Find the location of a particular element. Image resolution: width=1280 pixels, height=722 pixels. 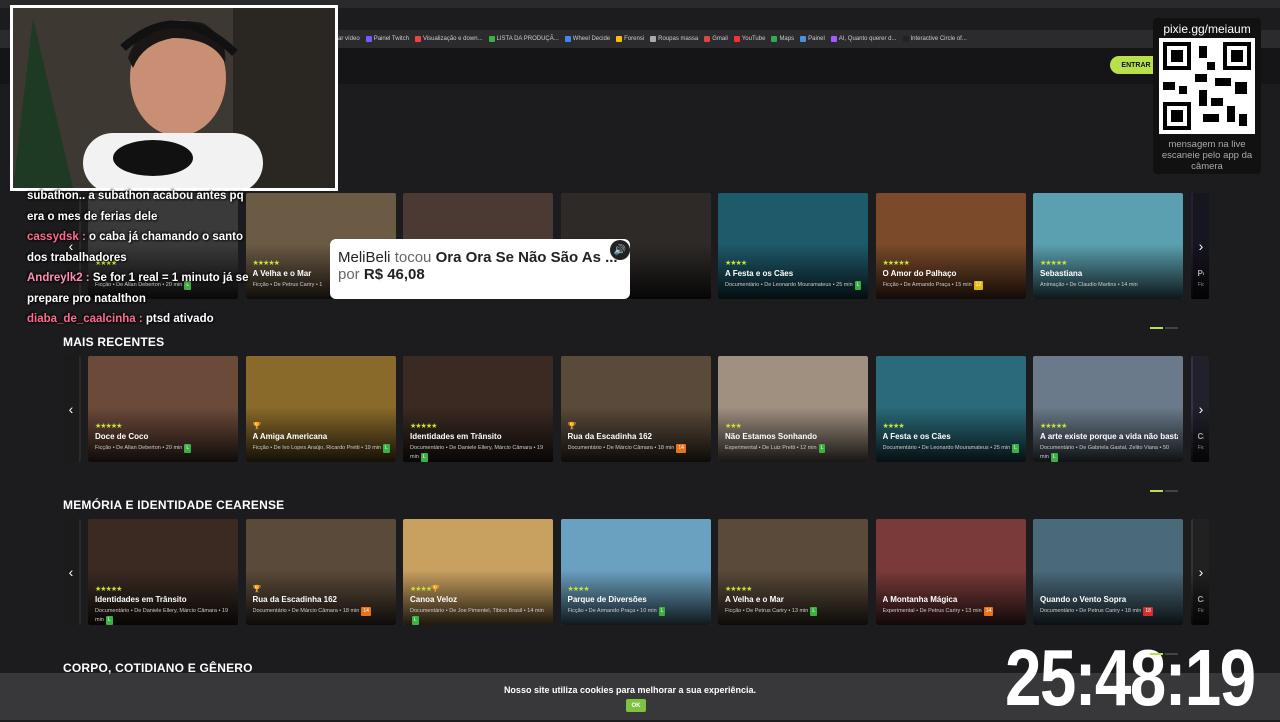

subathon-timer: 25:48:19 is located at coordinates (1130, 677).